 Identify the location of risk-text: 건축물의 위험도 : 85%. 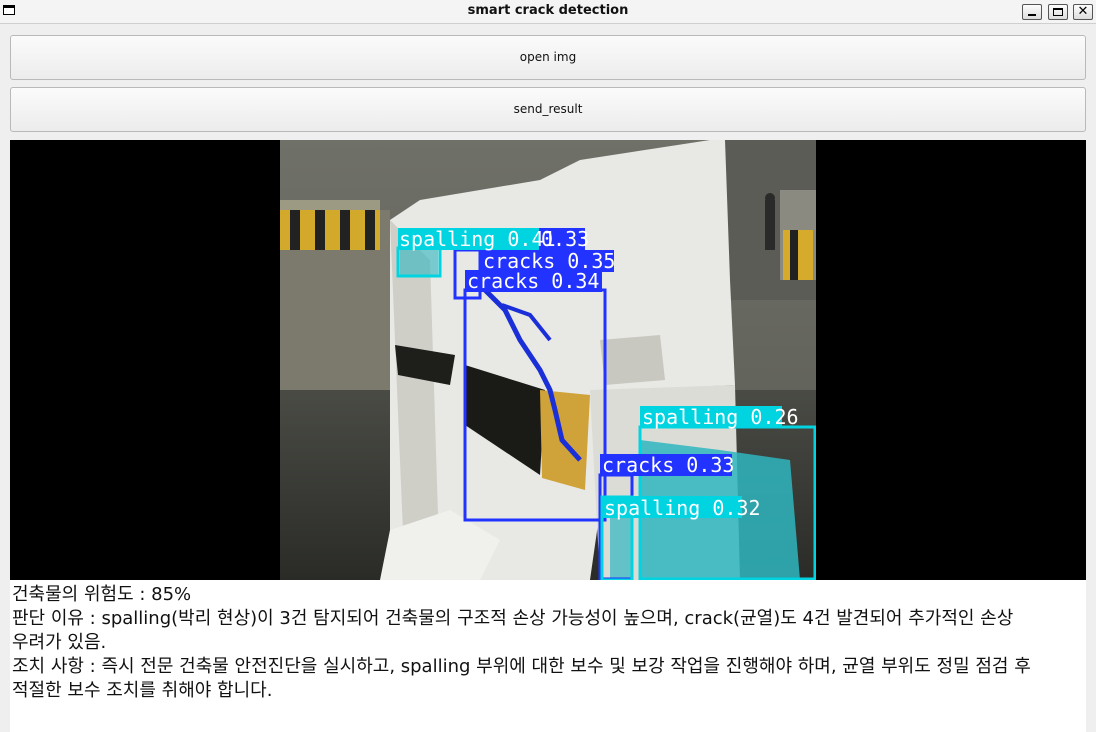
(102, 594).